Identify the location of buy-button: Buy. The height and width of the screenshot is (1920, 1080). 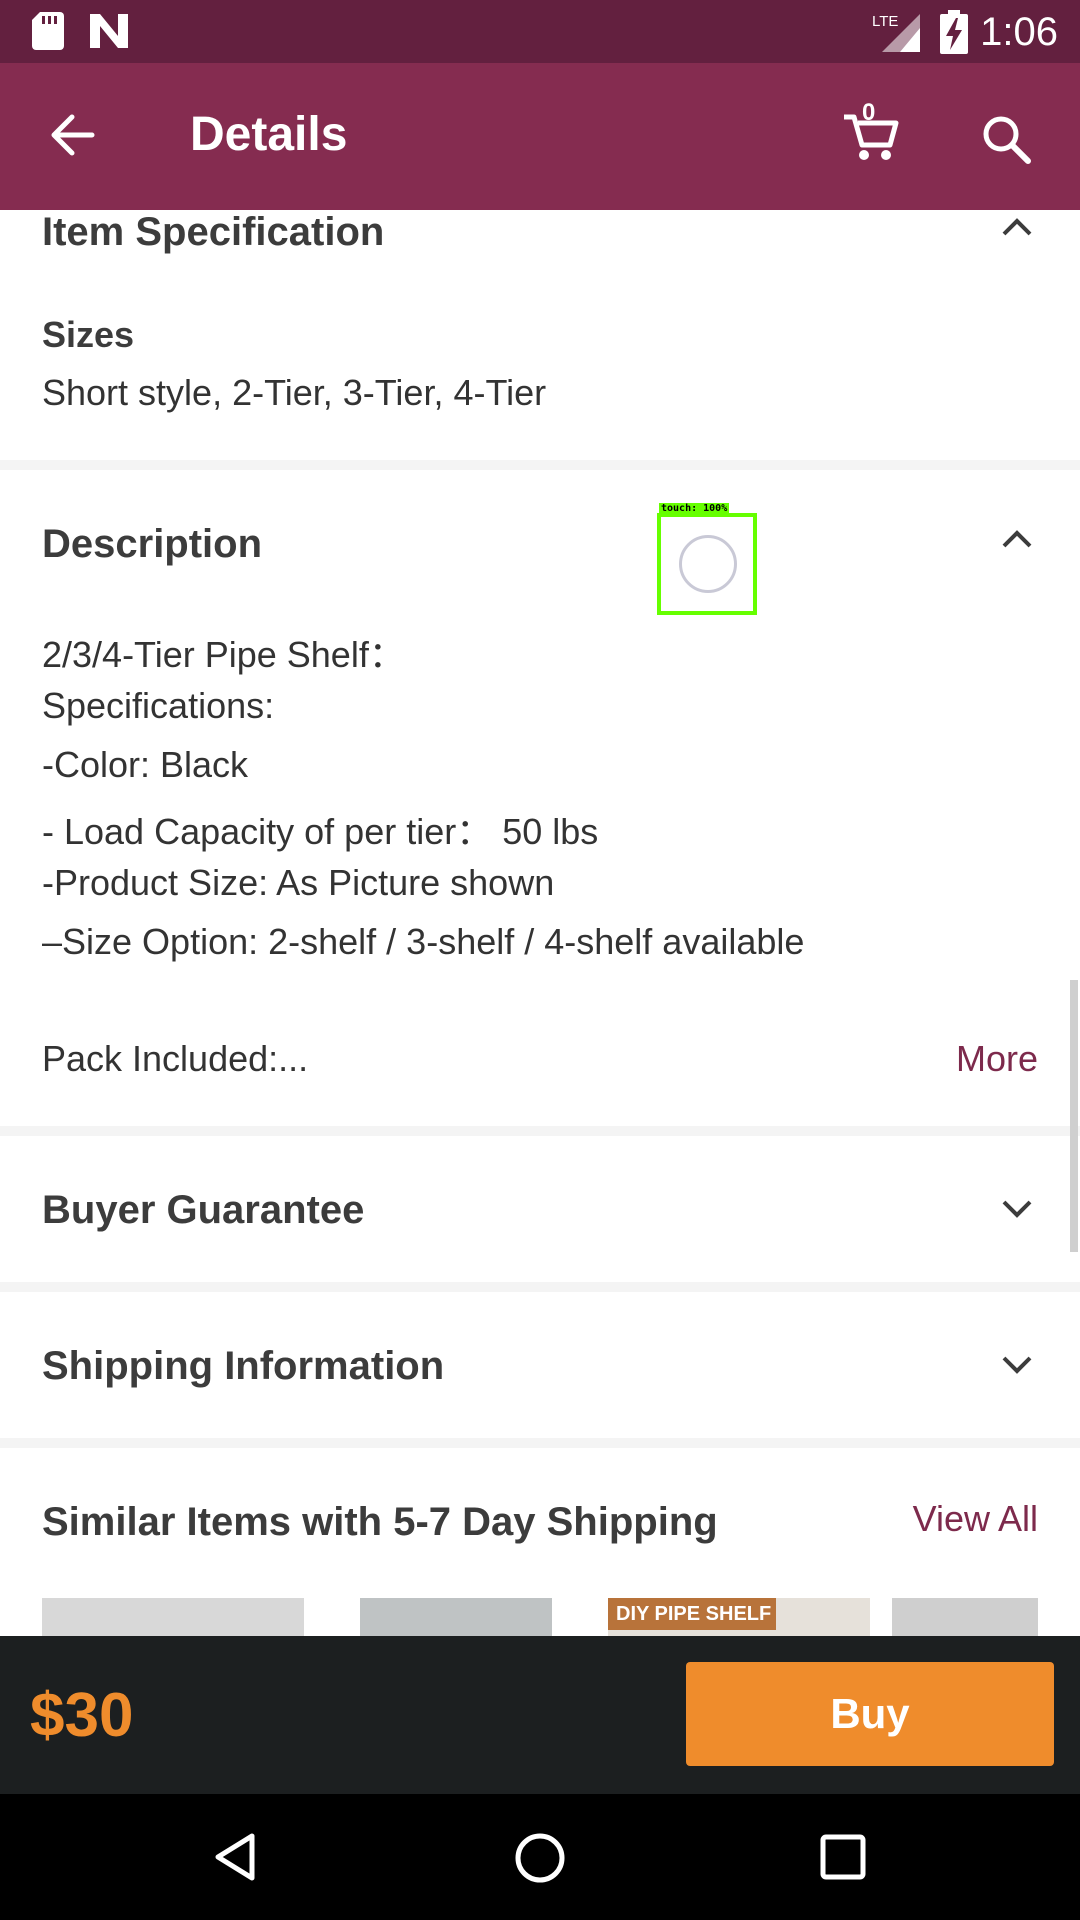
(870, 1714).